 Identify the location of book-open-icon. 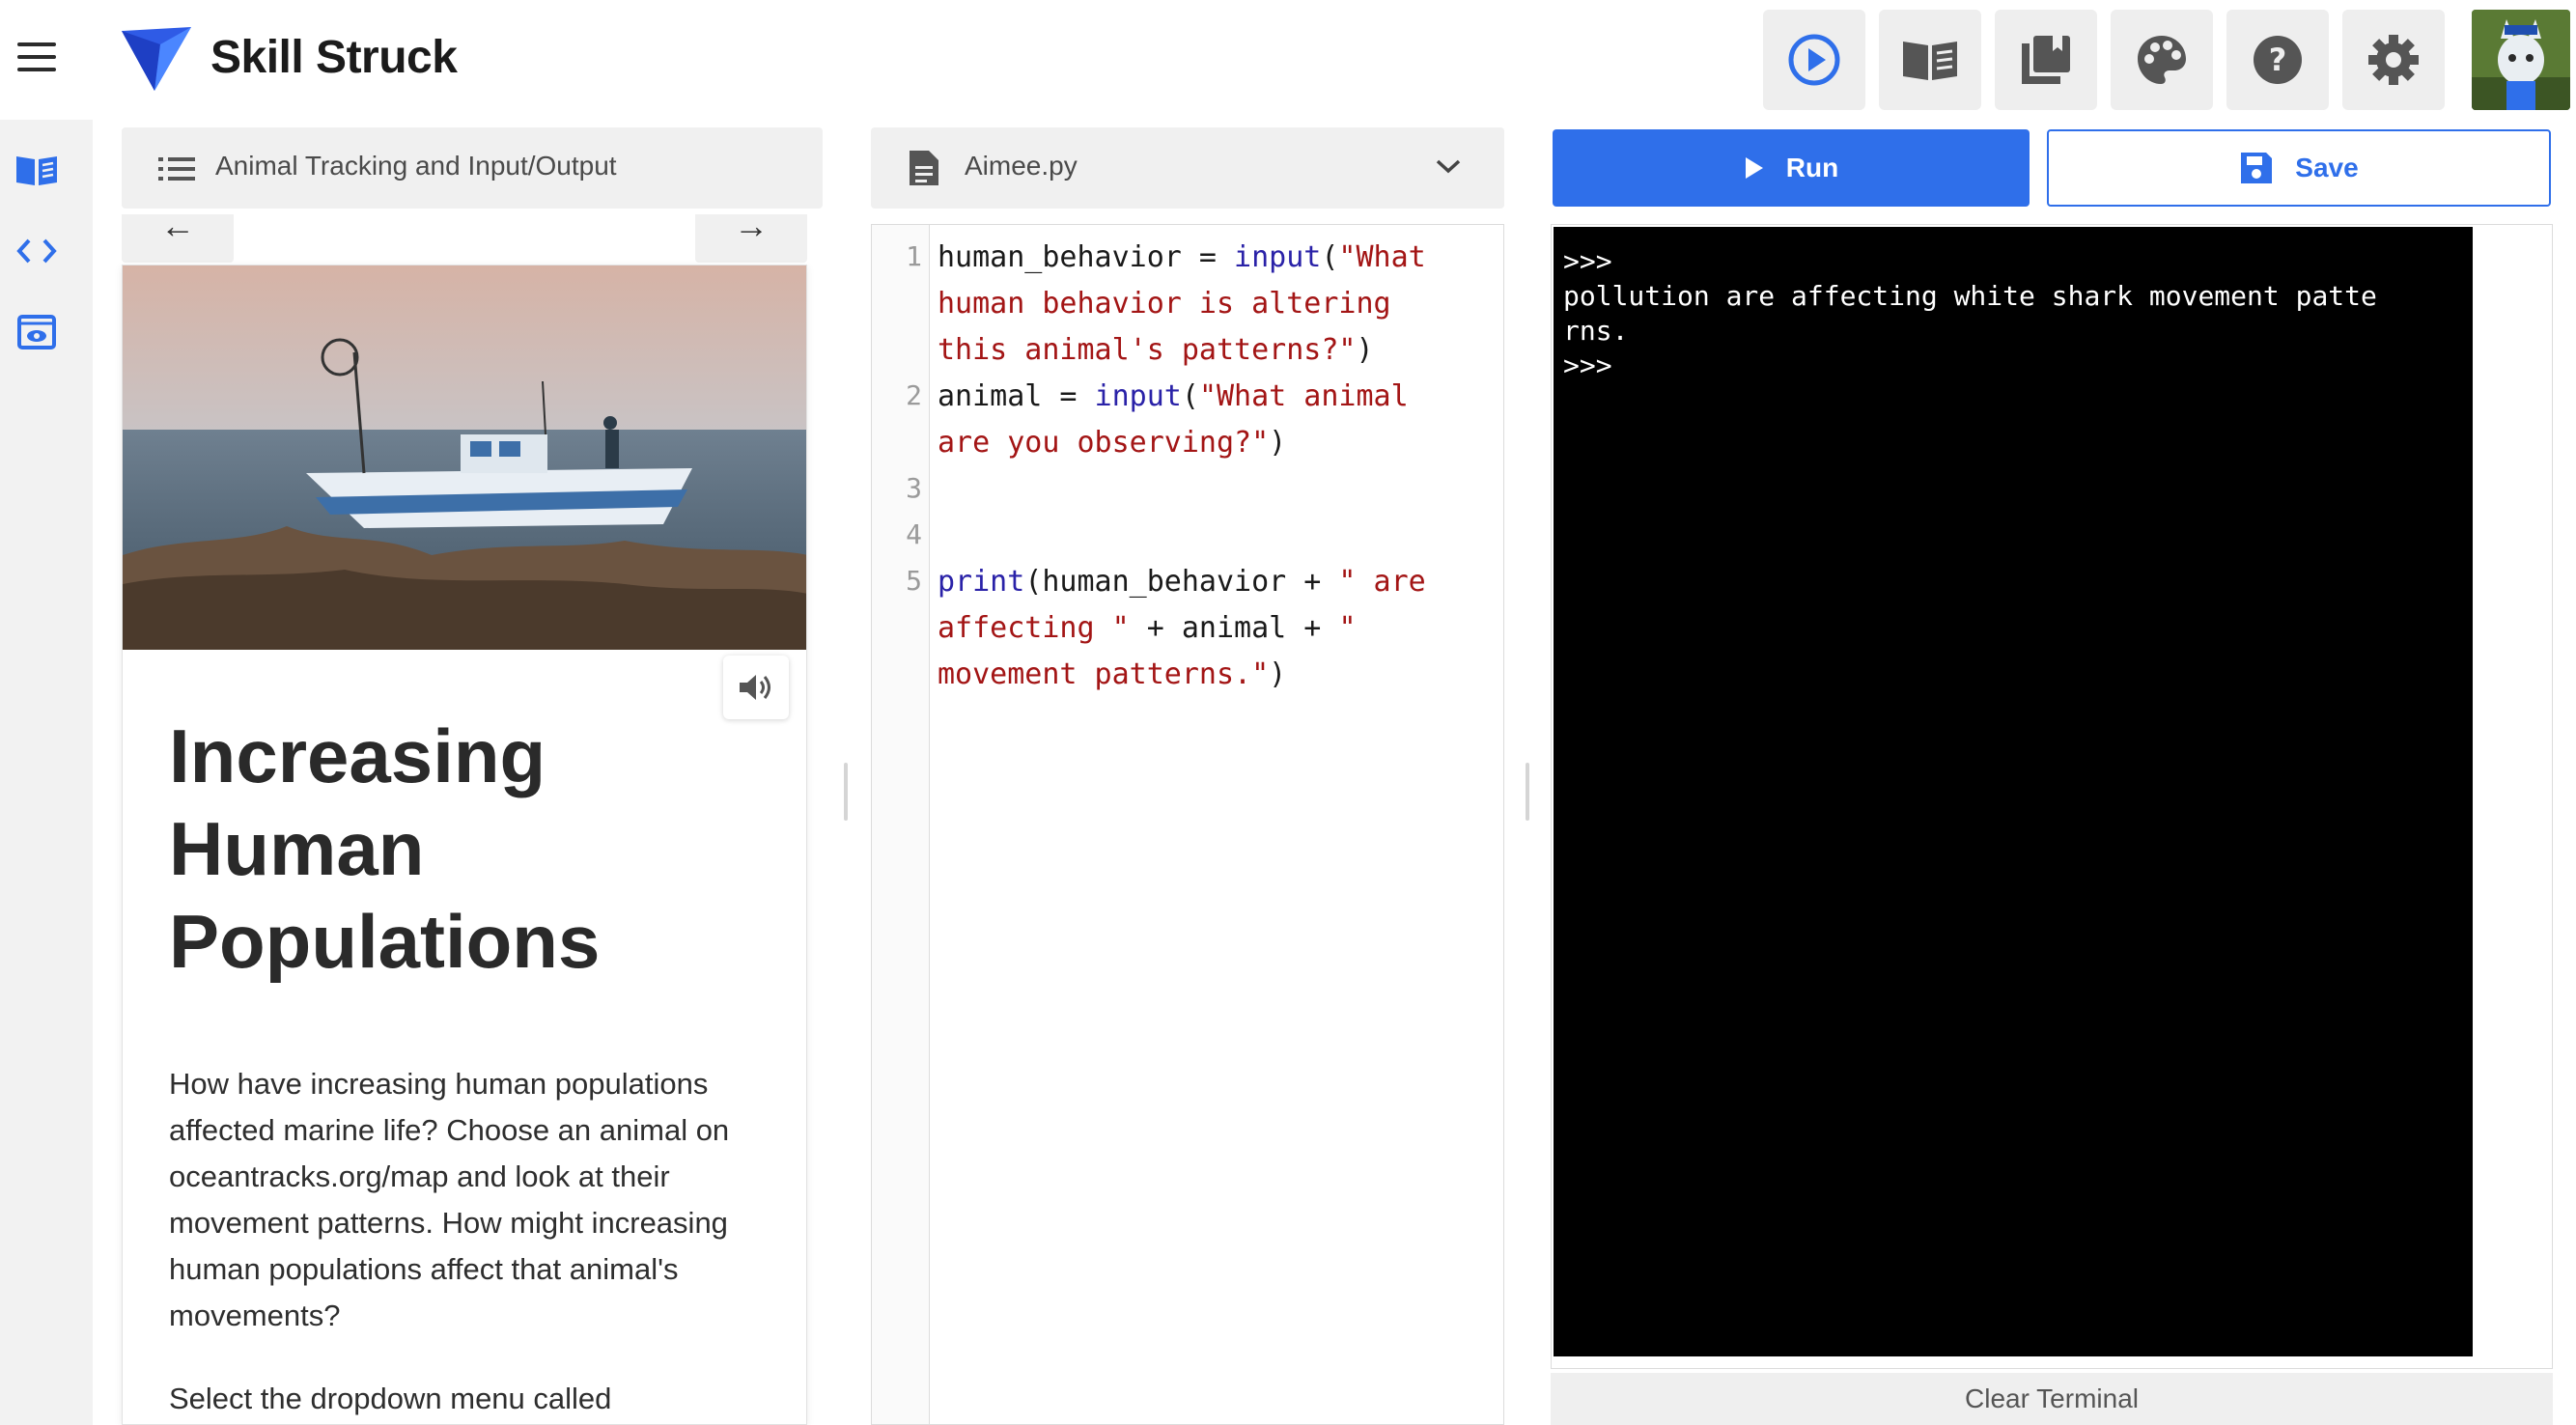
(1930, 61).